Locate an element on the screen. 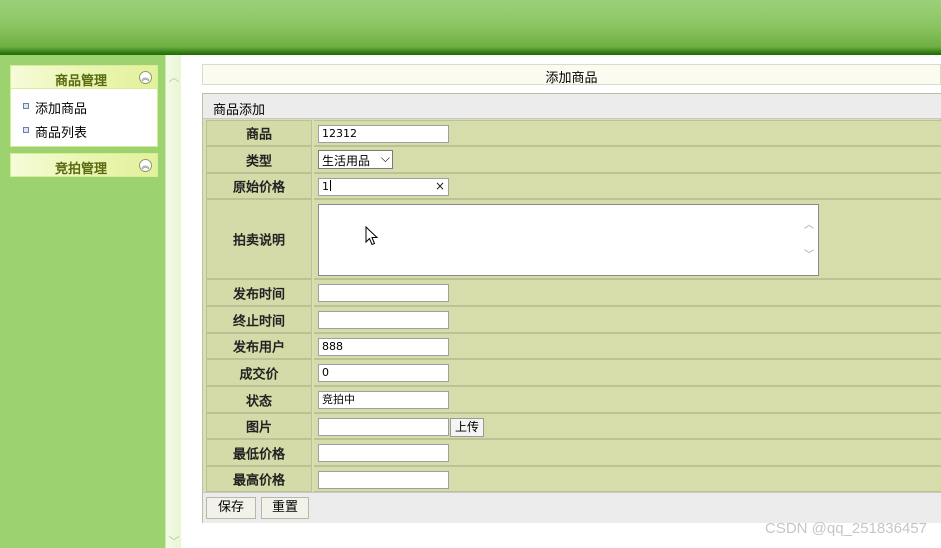  value-cell: 上传 is located at coordinates (627, 426).